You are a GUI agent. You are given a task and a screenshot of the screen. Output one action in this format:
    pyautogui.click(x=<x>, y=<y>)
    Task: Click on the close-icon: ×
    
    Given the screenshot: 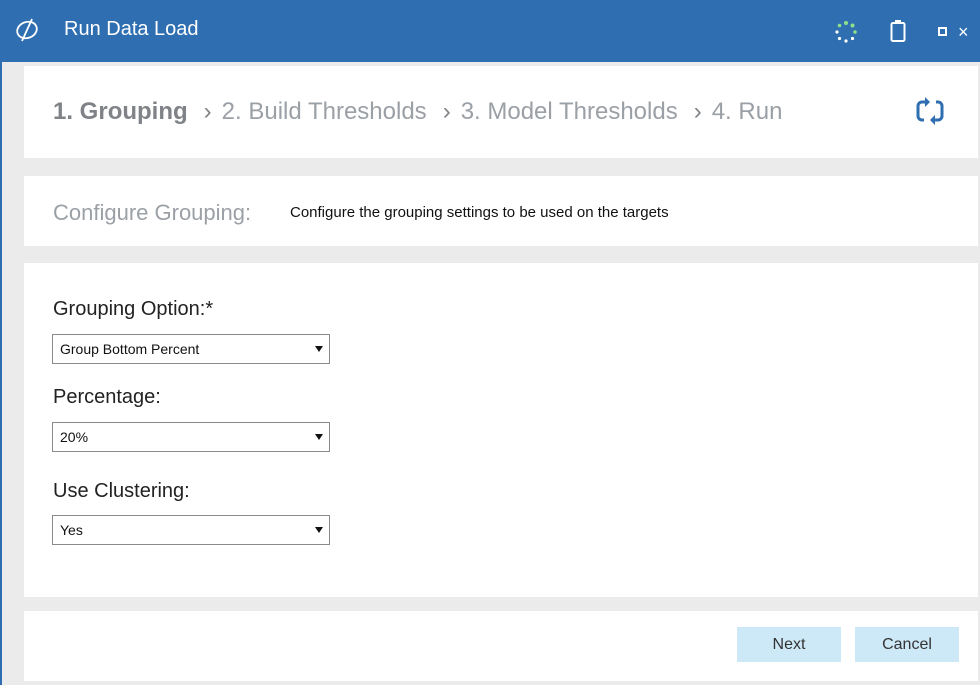 What is the action you would take?
    pyautogui.click(x=963, y=32)
    